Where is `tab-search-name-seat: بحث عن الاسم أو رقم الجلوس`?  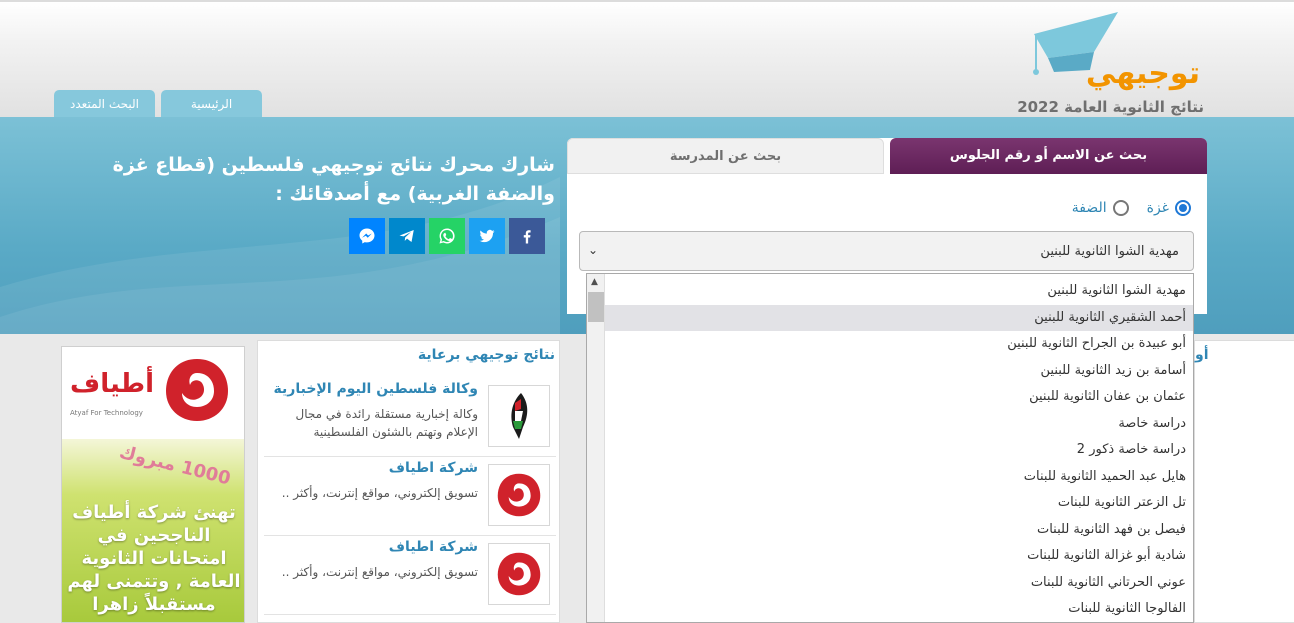 tab-search-name-seat: بحث عن الاسم أو رقم الجلوس is located at coordinates (1048, 156).